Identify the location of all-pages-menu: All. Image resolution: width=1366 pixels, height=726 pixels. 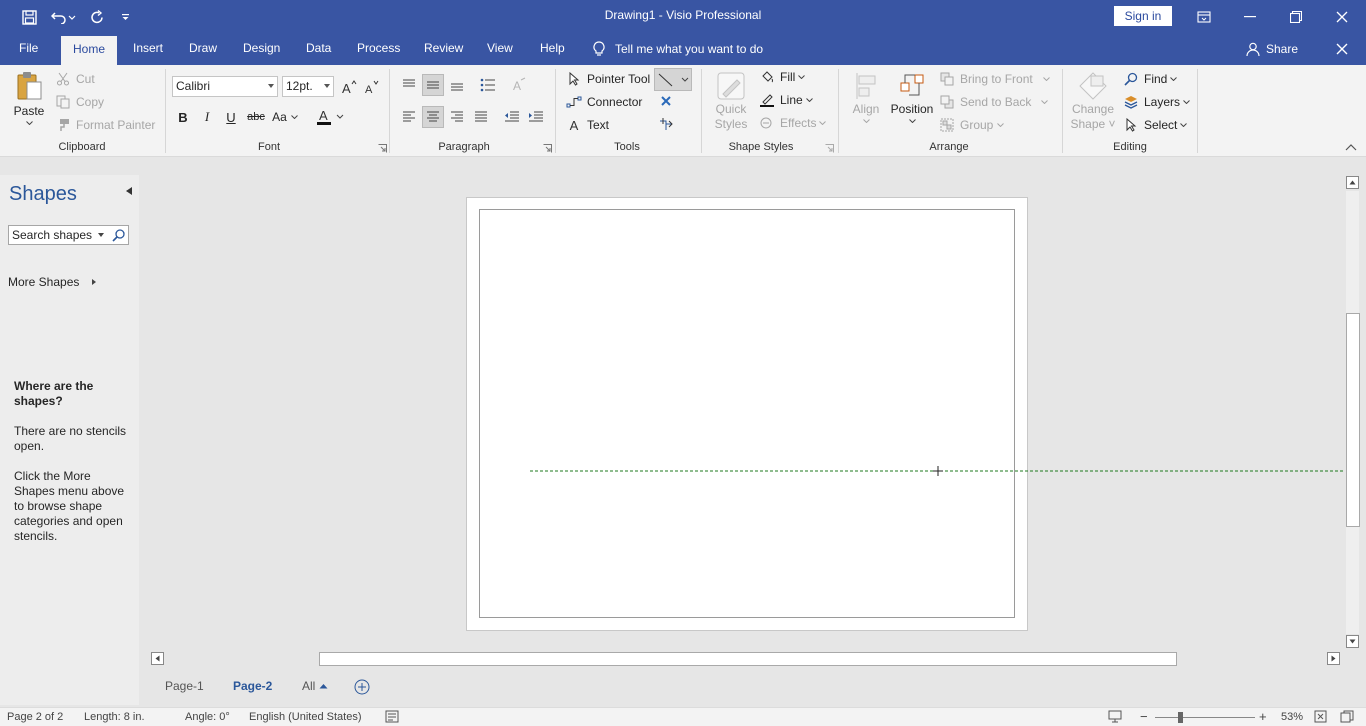
(315, 686).